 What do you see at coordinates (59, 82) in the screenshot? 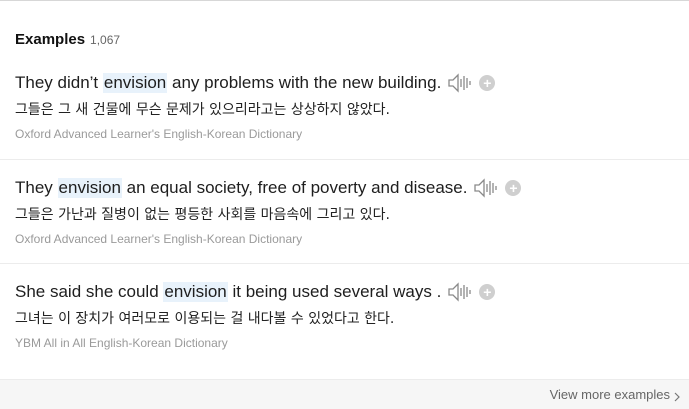
I see `sentence-text-before: They didn’t` at bounding box center [59, 82].